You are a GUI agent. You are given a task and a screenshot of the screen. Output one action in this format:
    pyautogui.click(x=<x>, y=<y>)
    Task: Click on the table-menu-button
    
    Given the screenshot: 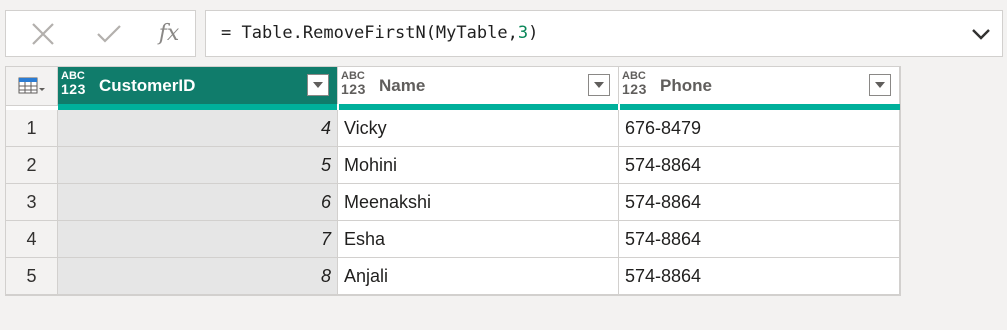 What is the action you would take?
    pyautogui.click(x=32, y=86)
    